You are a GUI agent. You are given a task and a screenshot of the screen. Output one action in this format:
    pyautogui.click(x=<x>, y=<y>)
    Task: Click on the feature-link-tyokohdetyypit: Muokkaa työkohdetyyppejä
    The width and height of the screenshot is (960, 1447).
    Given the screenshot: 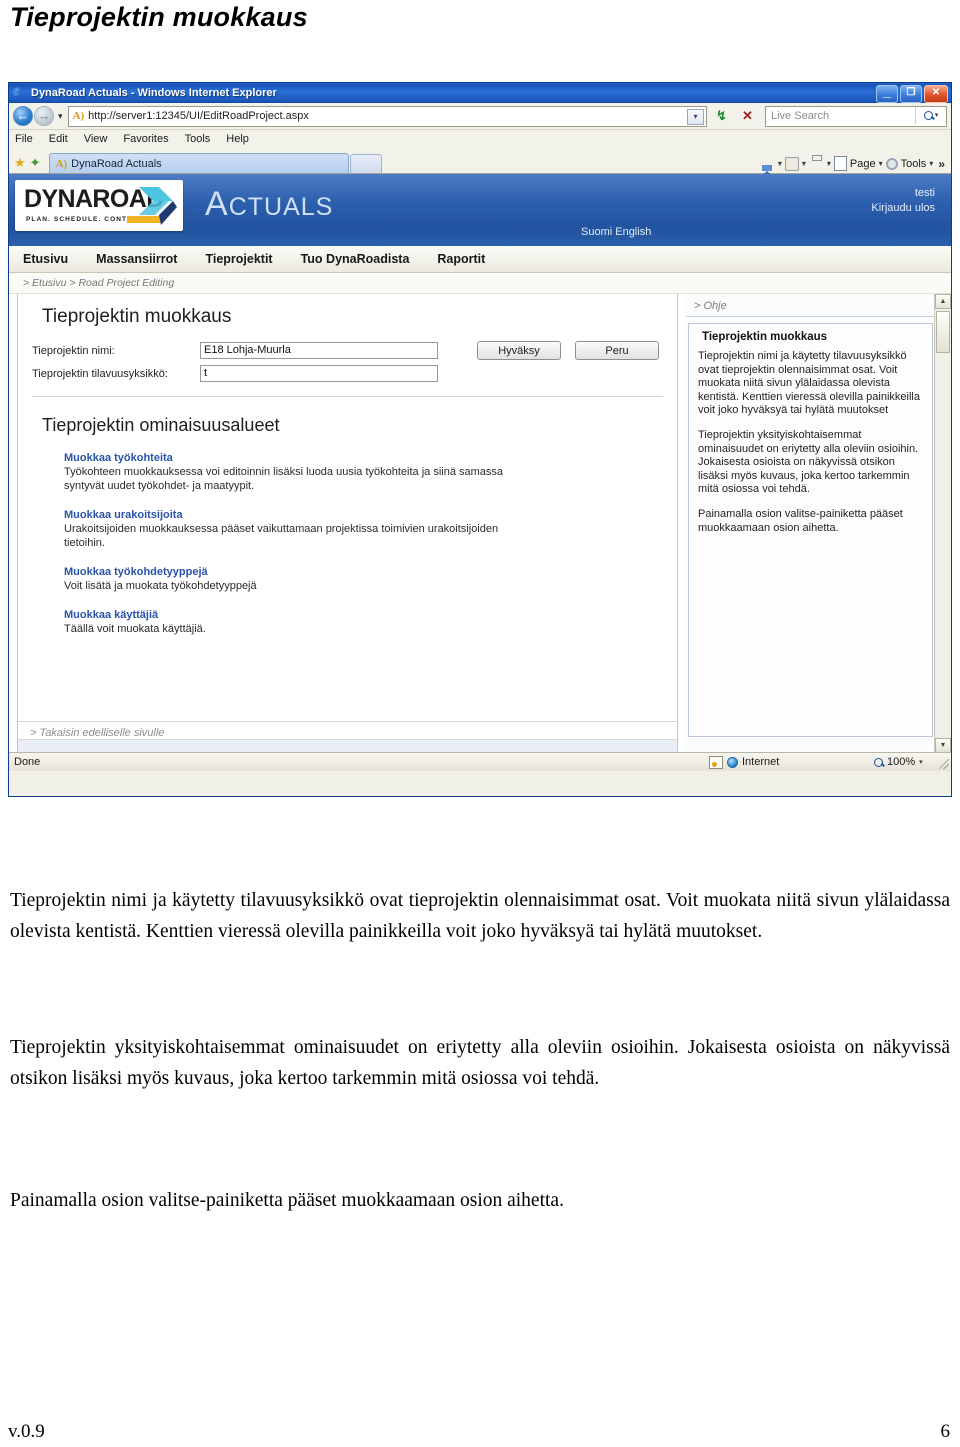 What is the action you would take?
    pyautogui.click(x=299, y=572)
    